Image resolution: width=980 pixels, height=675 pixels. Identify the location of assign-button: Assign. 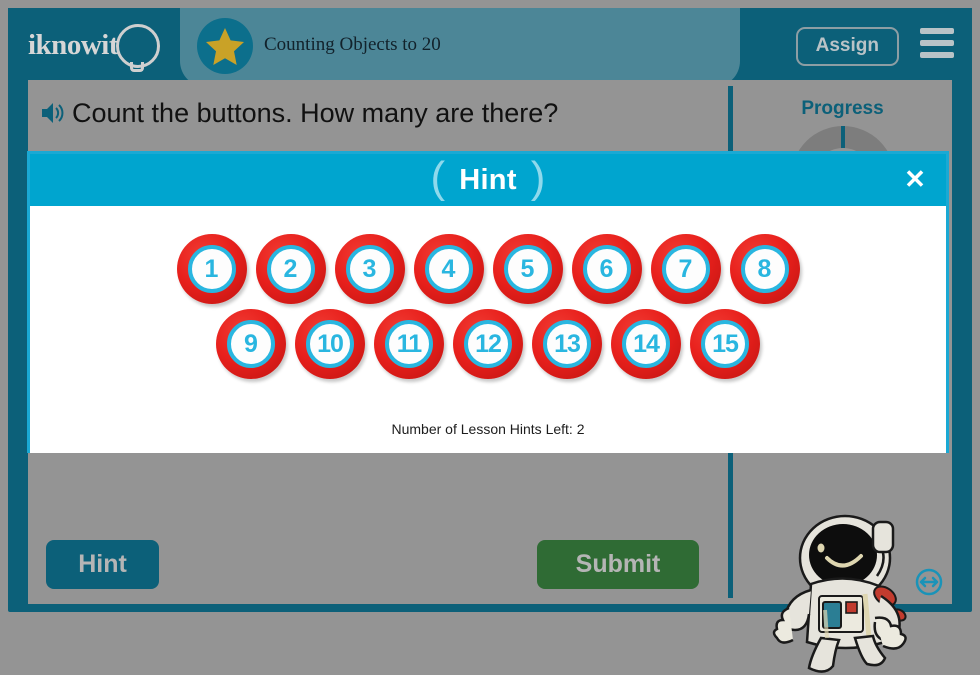
(847, 46).